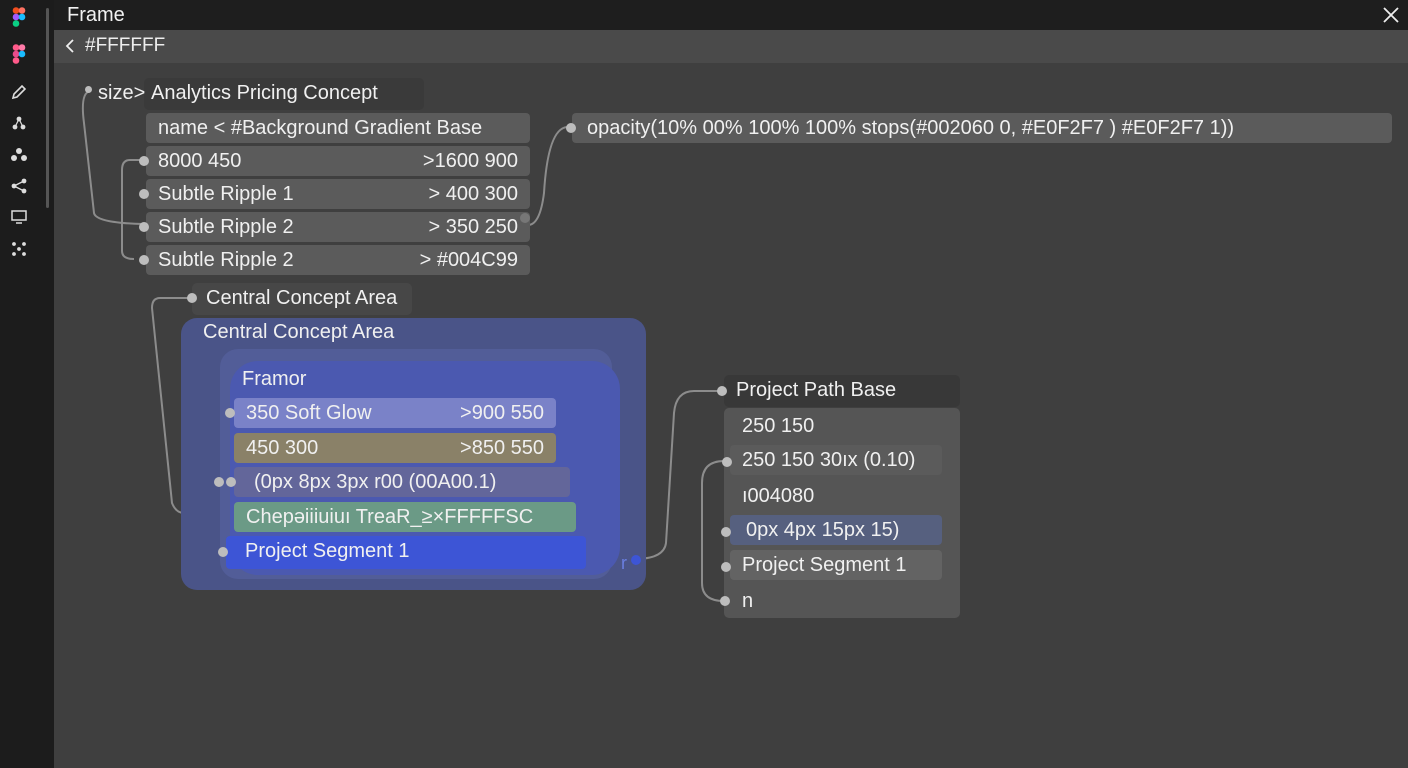 This screenshot has width=1408, height=768. What do you see at coordinates (338, 161) in the screenshot?
I see `size-node-row: 8000 450 >1600 900` at bounding box center [338, 161].